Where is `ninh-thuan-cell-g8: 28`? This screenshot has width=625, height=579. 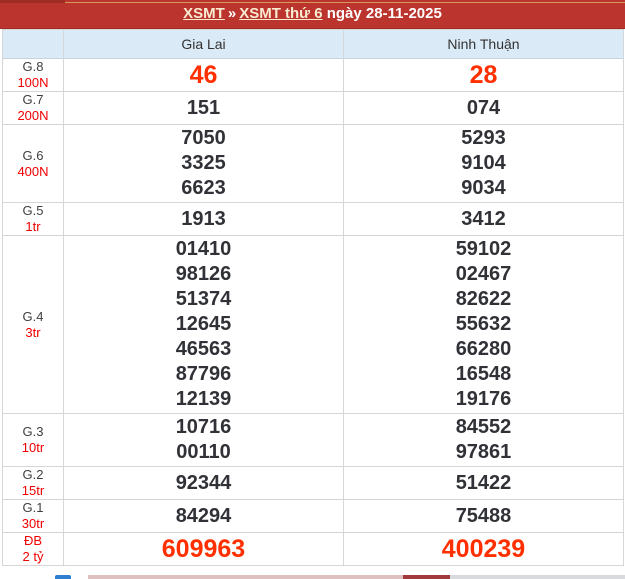
ninh-thuan-cell-g8: 28 is located at coordinates (483, 75).